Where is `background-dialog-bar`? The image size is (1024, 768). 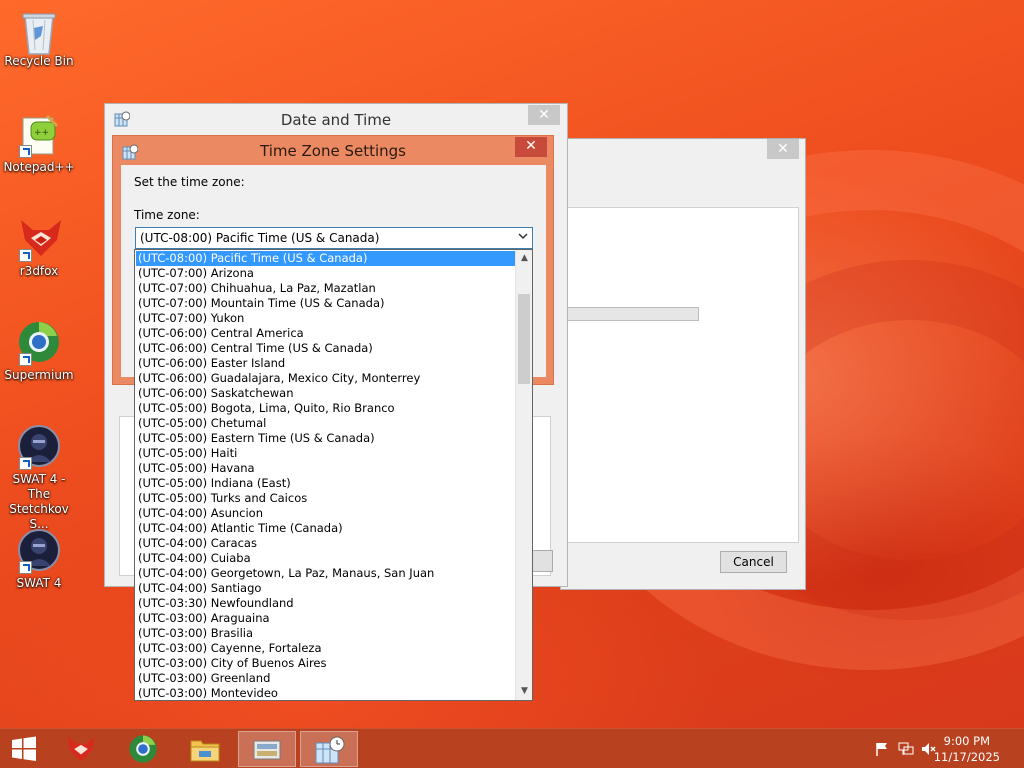 background-dialog-bar is located at coordinates (633, 314).